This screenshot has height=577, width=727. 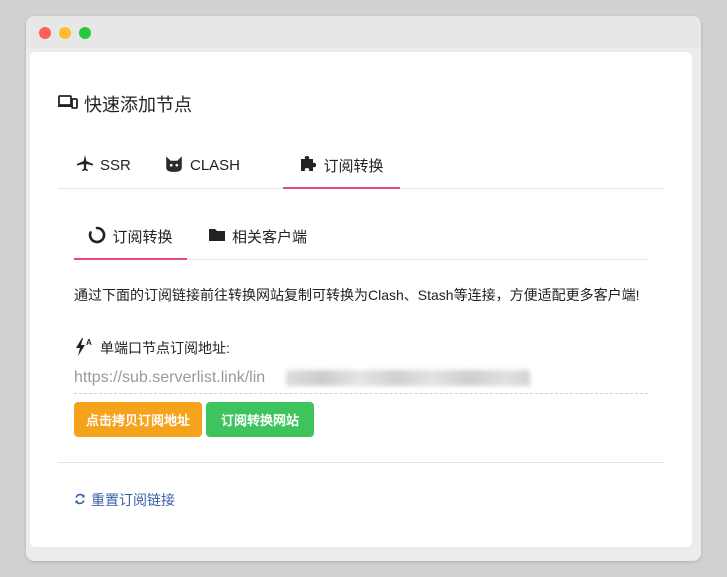 I want to click on tab-ssr-label: SSR, so click(x=115, y=165).